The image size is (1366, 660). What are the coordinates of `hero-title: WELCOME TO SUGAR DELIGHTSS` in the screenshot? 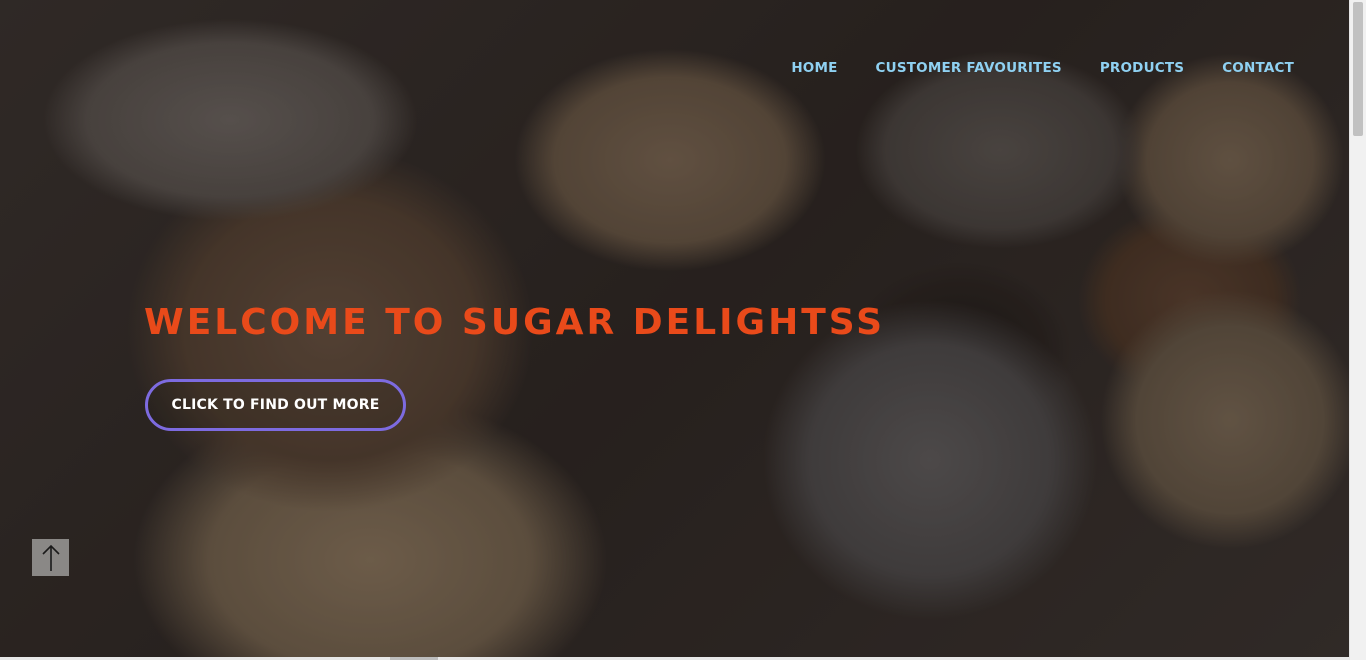 It's located at (515, 322).